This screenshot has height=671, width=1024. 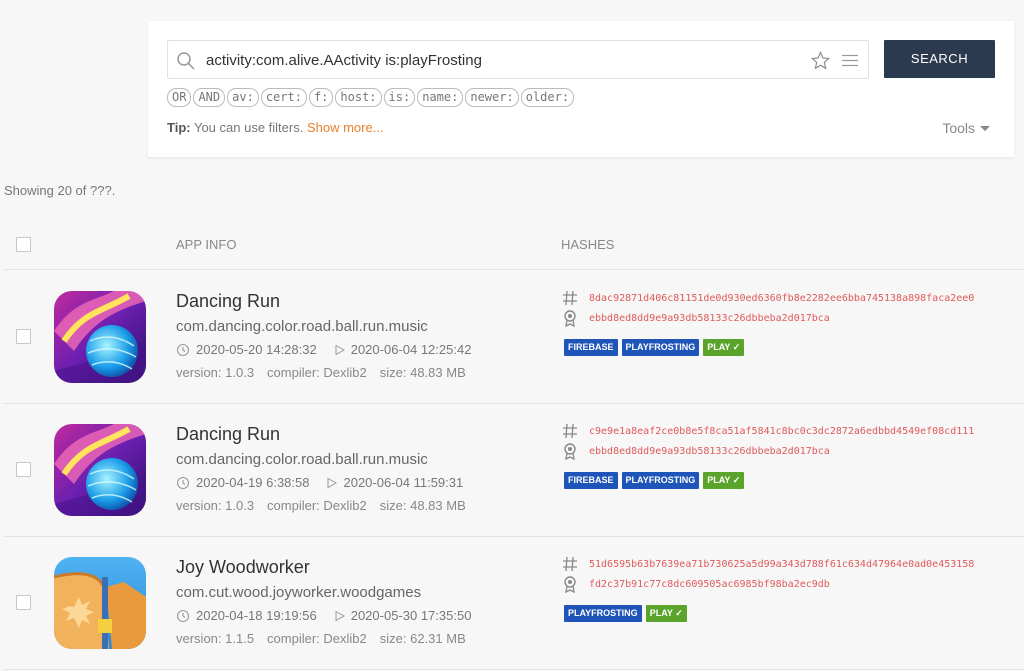 What do you see at coordinates (299, 592) in the screenshot?
I see `app-package: com.cut.wood.joyworker.woodgames` at bounding box center [299, 592].